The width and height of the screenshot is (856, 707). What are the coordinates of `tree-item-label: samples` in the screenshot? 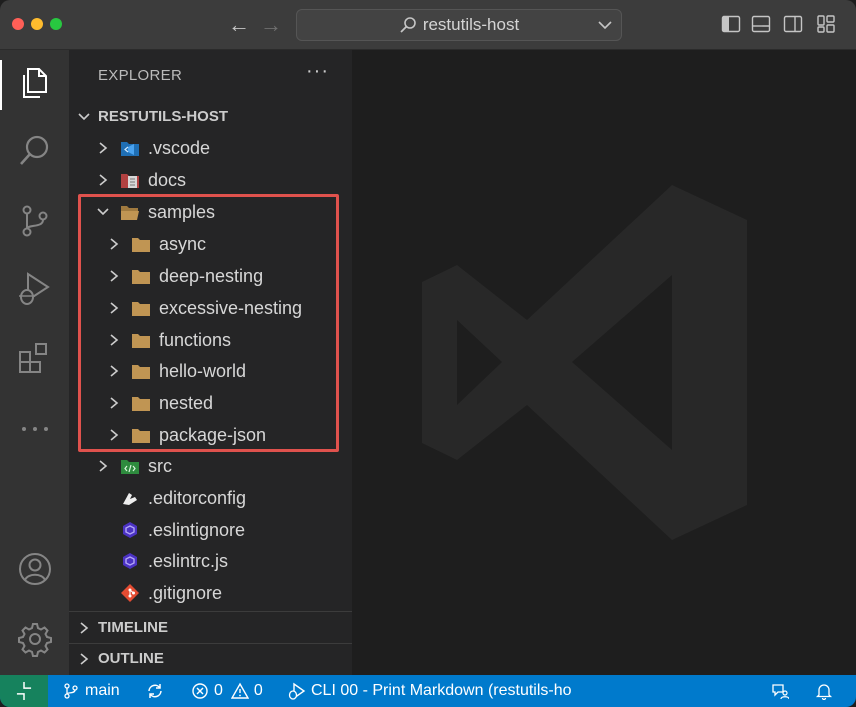 It's located at (182, 211).